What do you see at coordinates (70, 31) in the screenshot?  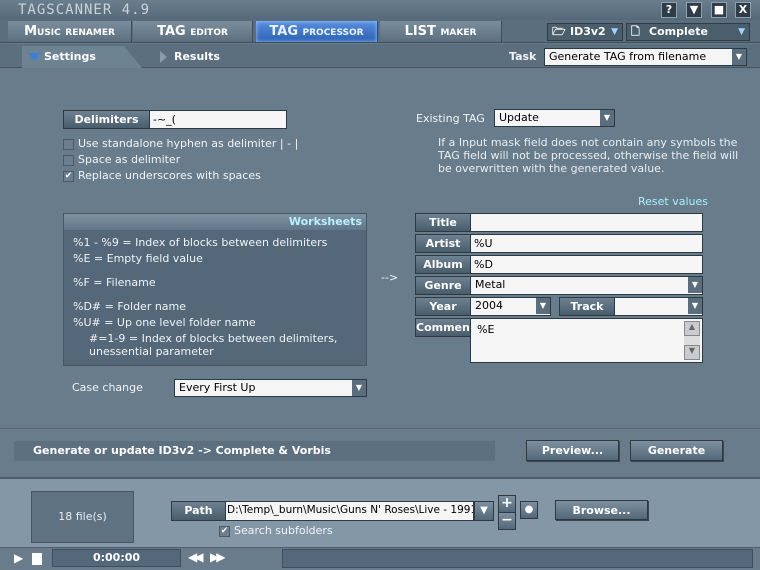 I see `tab-music-renamer: Music renamer` at bounding box center [70, 31].